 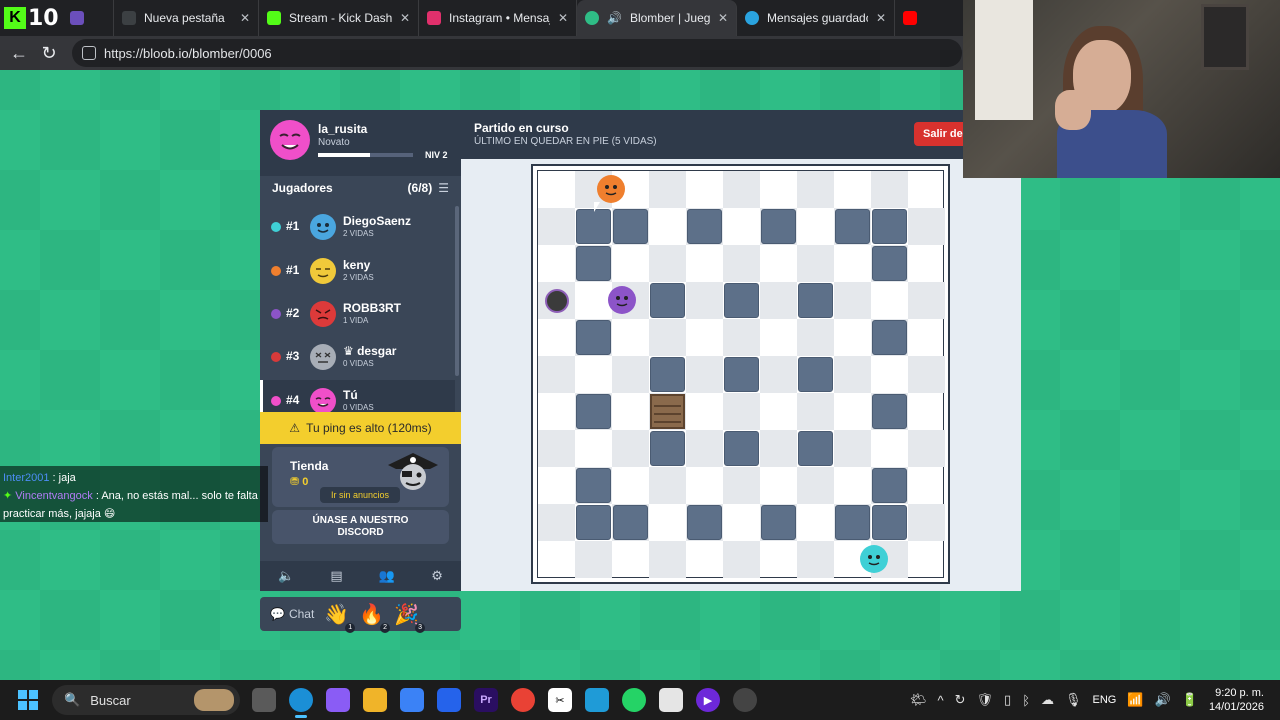 What do you see at coordinates (985, 700) in the screenshot?
I see `shield-icon: 🛡` at bounding box center [985, 700].